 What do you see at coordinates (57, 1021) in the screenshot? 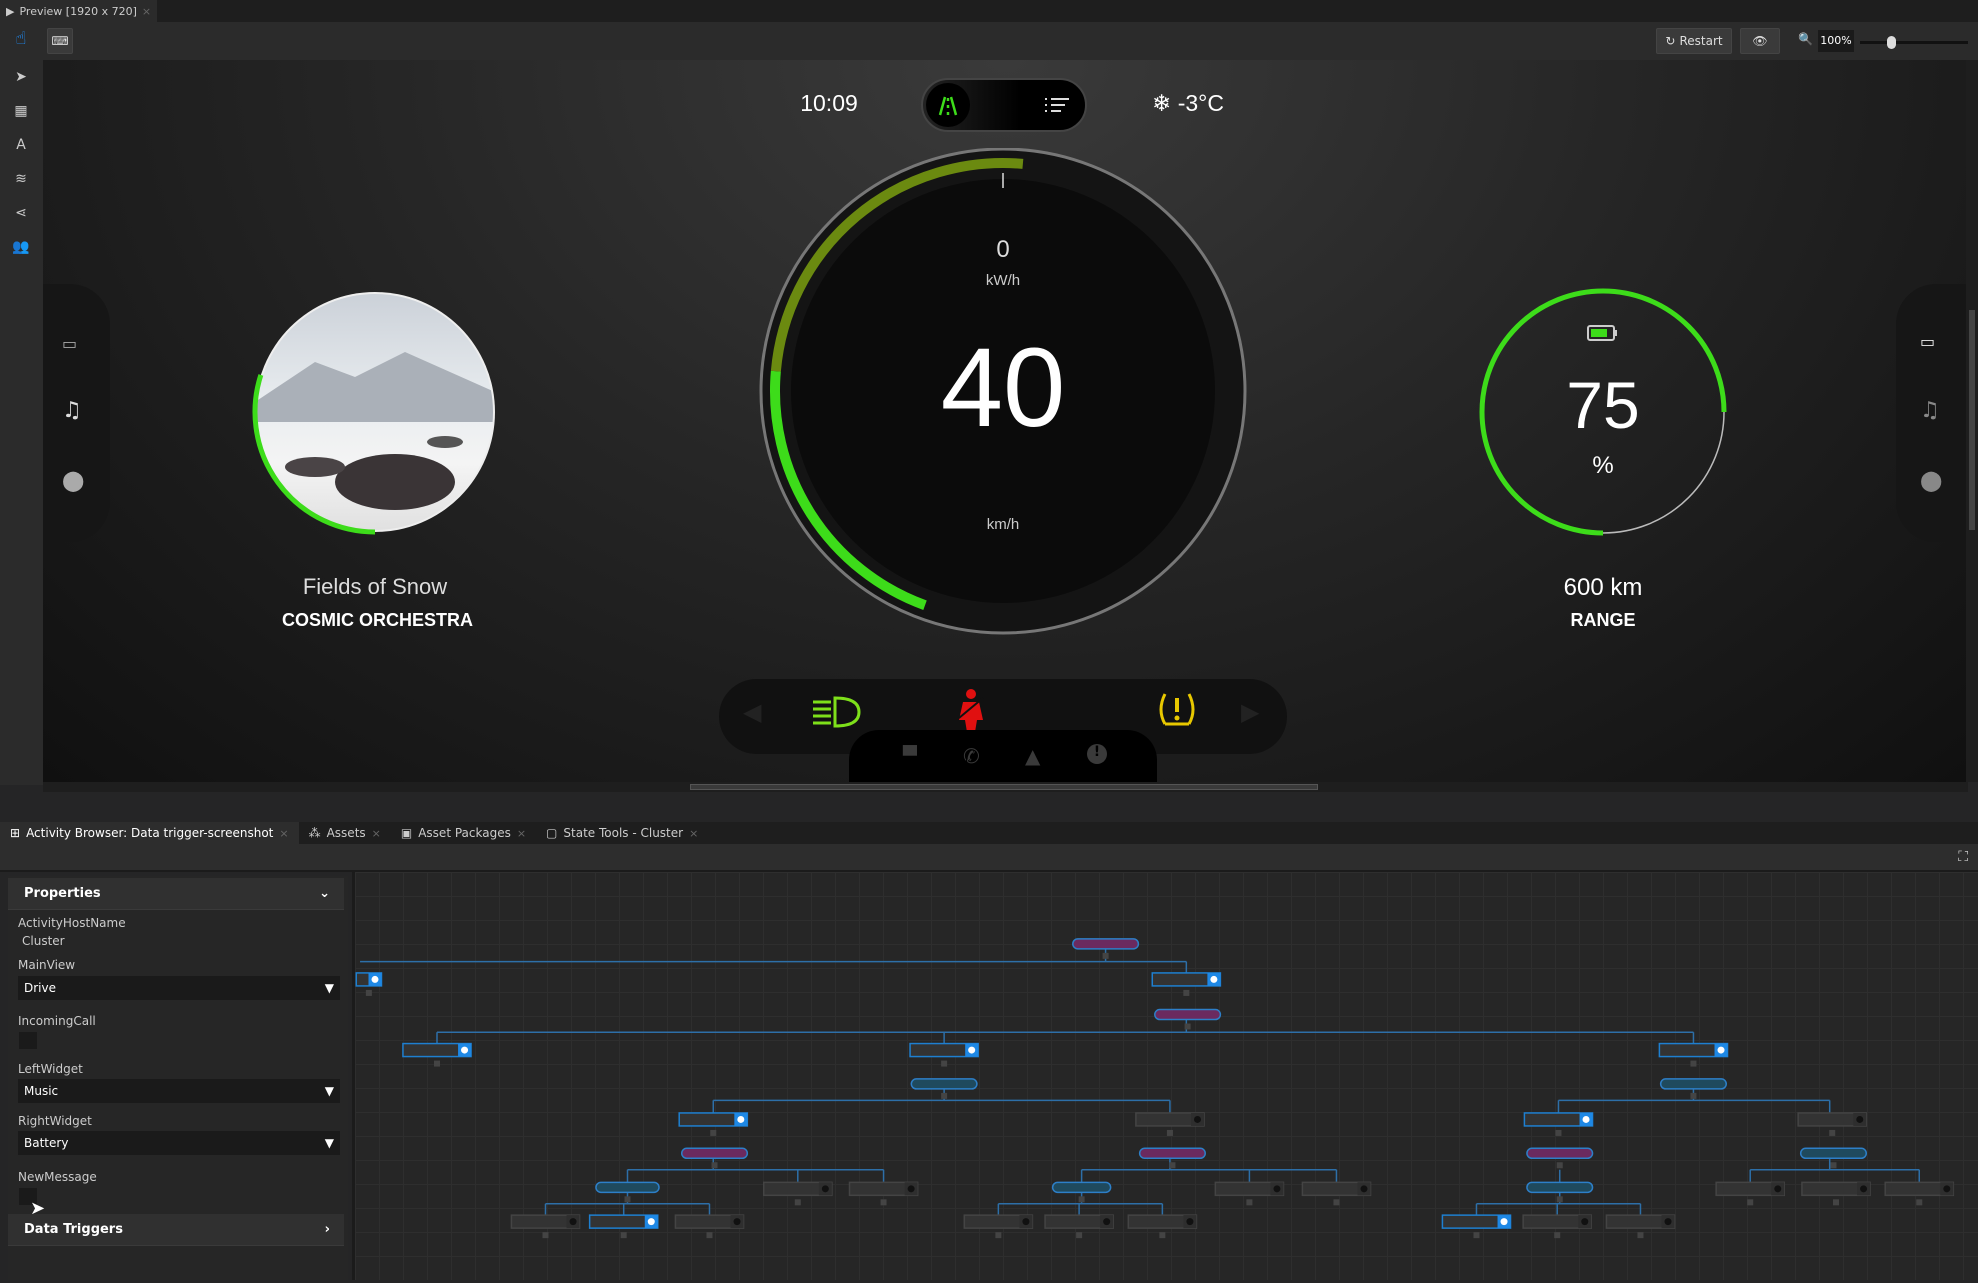
I see `incoming-call-label: IncomingCall` at bounding box center [57, 1021].